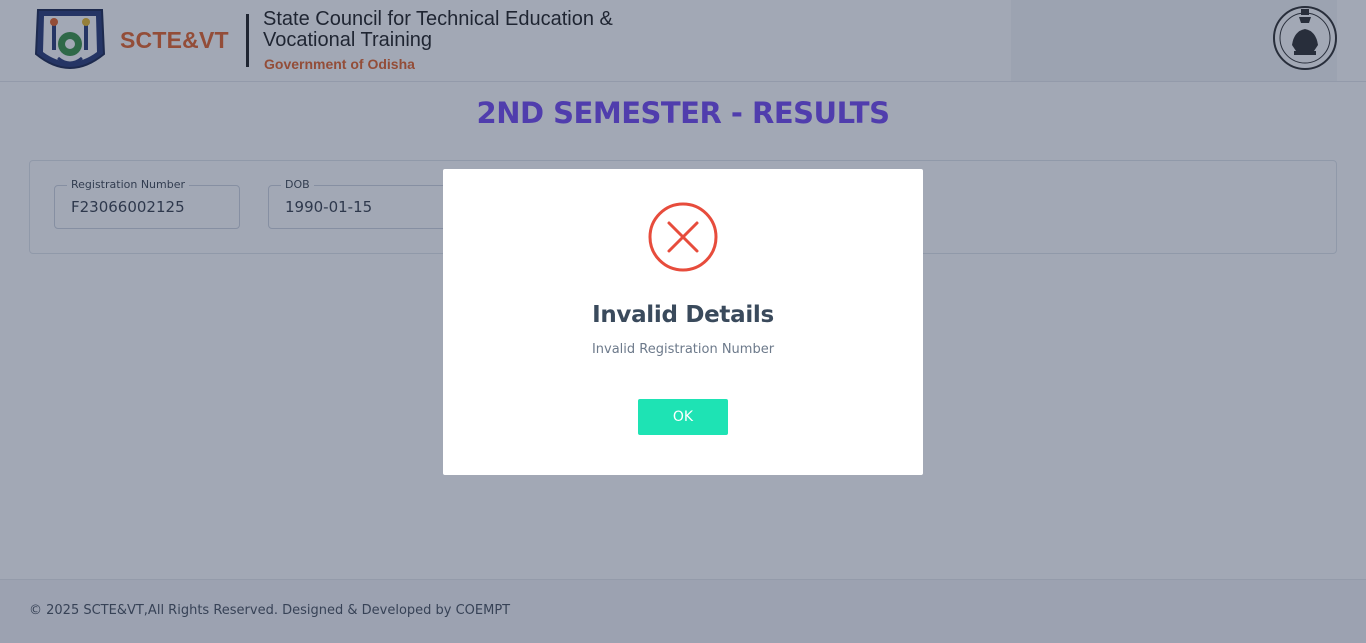 The image size is (1366, 643). Describe the element at coordinates (683, 349) in the screenshot. I see `dialog-message: Invalid Registration Number` at that location.